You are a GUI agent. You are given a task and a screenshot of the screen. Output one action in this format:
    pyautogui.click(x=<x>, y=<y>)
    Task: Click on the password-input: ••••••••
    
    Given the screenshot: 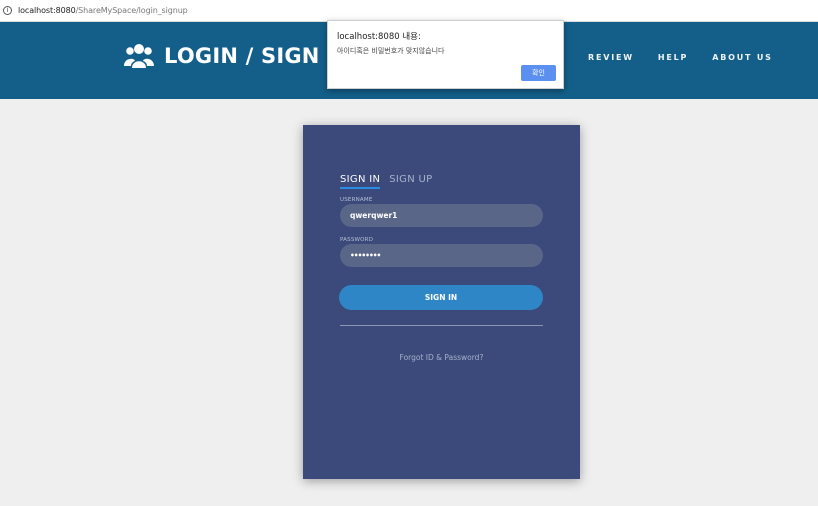 What is the action you would take?
    pyautogui.click(x=441, y=255)
    